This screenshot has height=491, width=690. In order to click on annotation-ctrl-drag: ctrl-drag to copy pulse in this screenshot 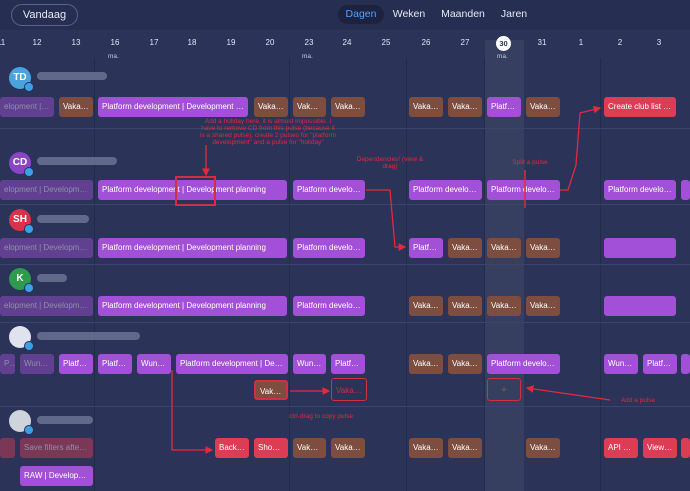, I will do `click(321, 416)`.